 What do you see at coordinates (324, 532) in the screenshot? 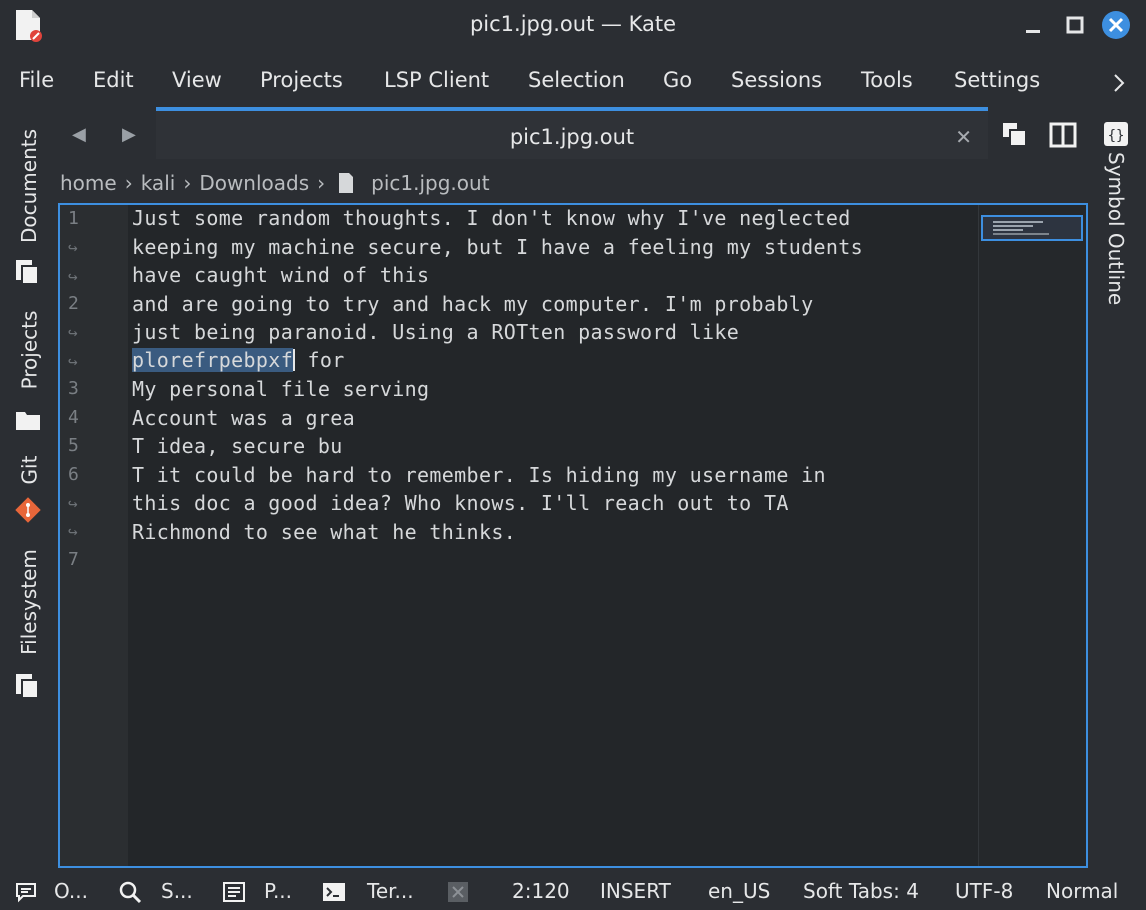
I see `code-line: Richmond to see what he thinks.` at bounding box center [324, 532].